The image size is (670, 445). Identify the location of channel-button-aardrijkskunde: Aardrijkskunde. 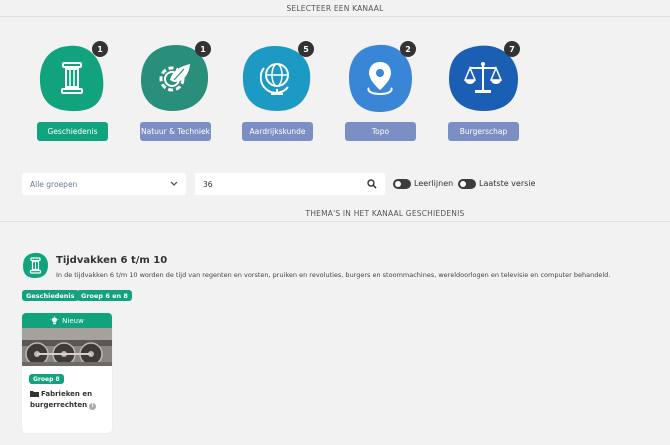
(277, 131).